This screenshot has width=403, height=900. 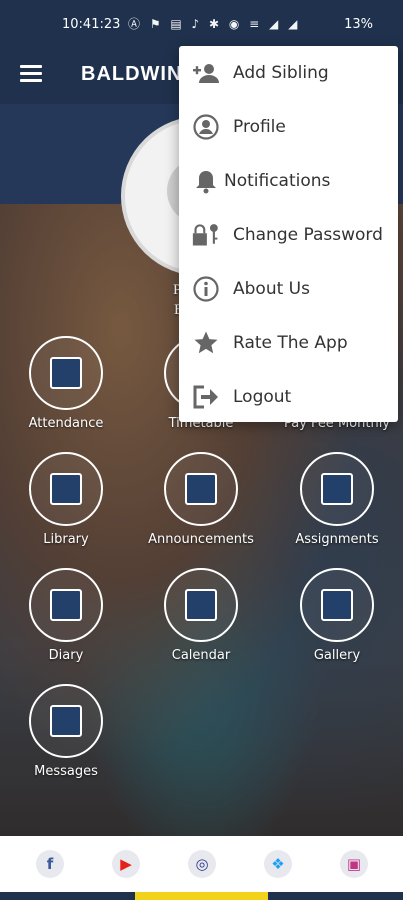 What do you see at coordinates (354, 864) in the screenshot?
I see `instagram-icon: ▣` at bounding box center [354, 864].